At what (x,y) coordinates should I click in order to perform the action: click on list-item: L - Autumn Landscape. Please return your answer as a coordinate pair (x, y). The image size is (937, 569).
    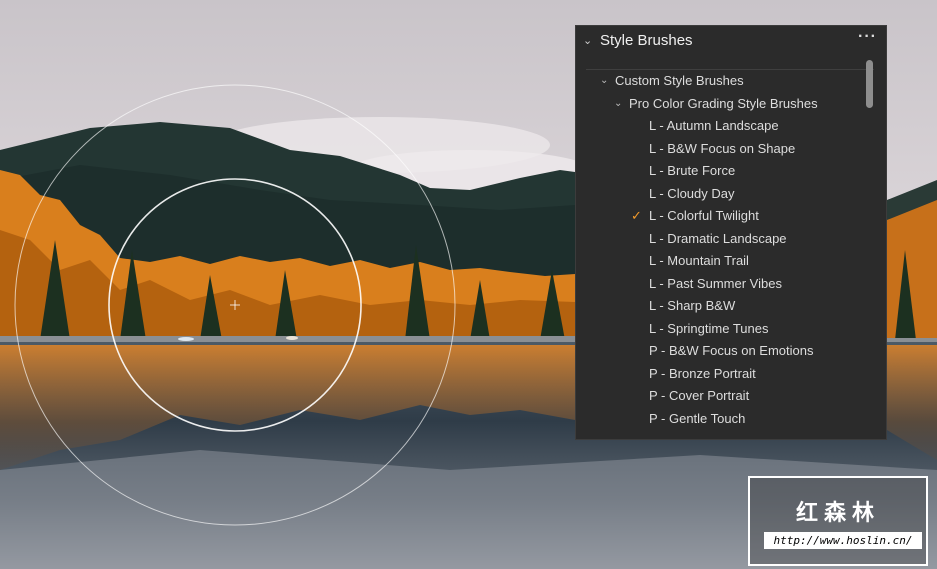
    Looking at the image, I should click on (726, 126).